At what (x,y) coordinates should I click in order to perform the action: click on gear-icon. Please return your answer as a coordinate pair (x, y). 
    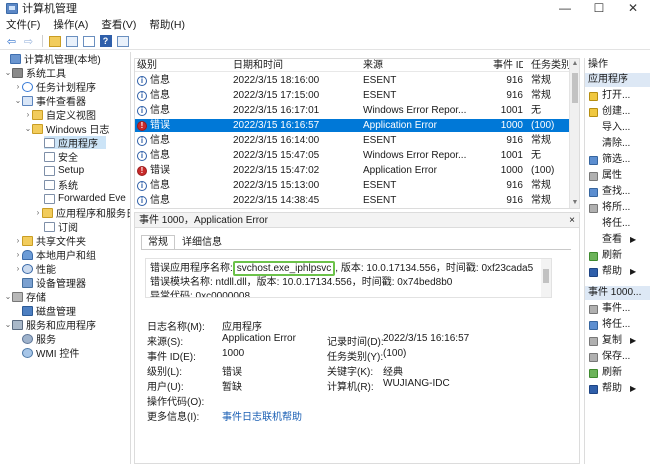
    Looking at the image, I should click on (27, 338).